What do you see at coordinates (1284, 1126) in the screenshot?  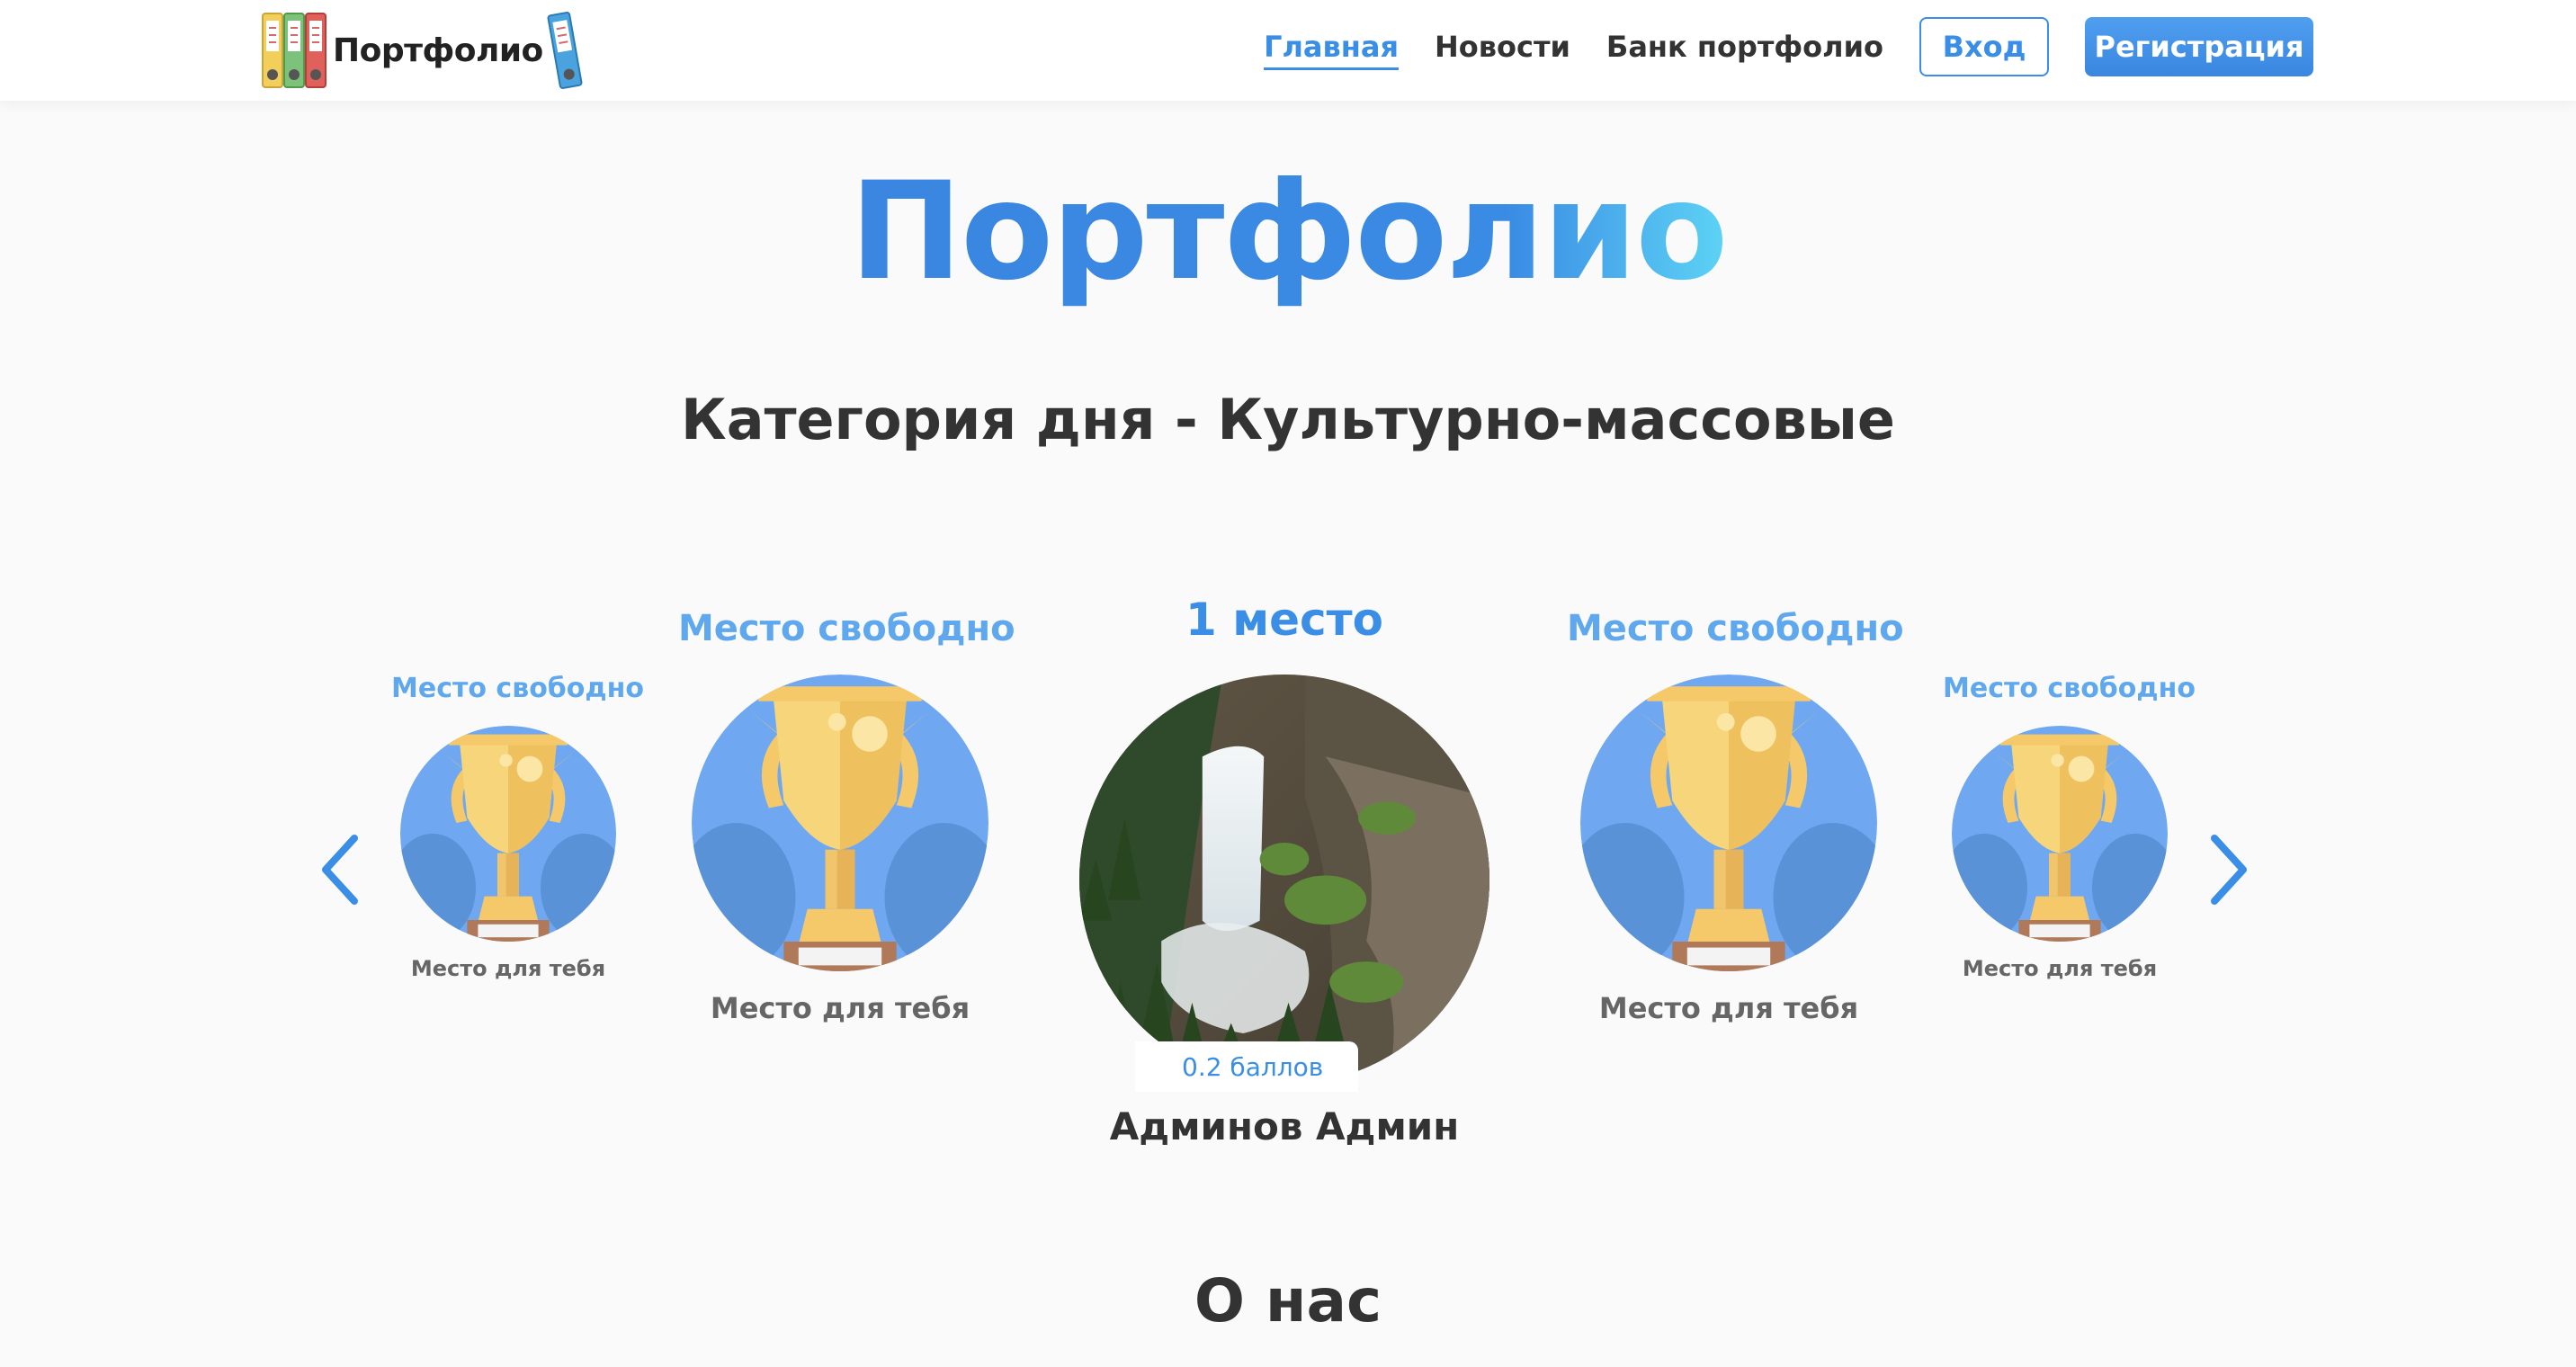 I see `winner-name: Админов Админ` at bounding box center [1284, 1126].